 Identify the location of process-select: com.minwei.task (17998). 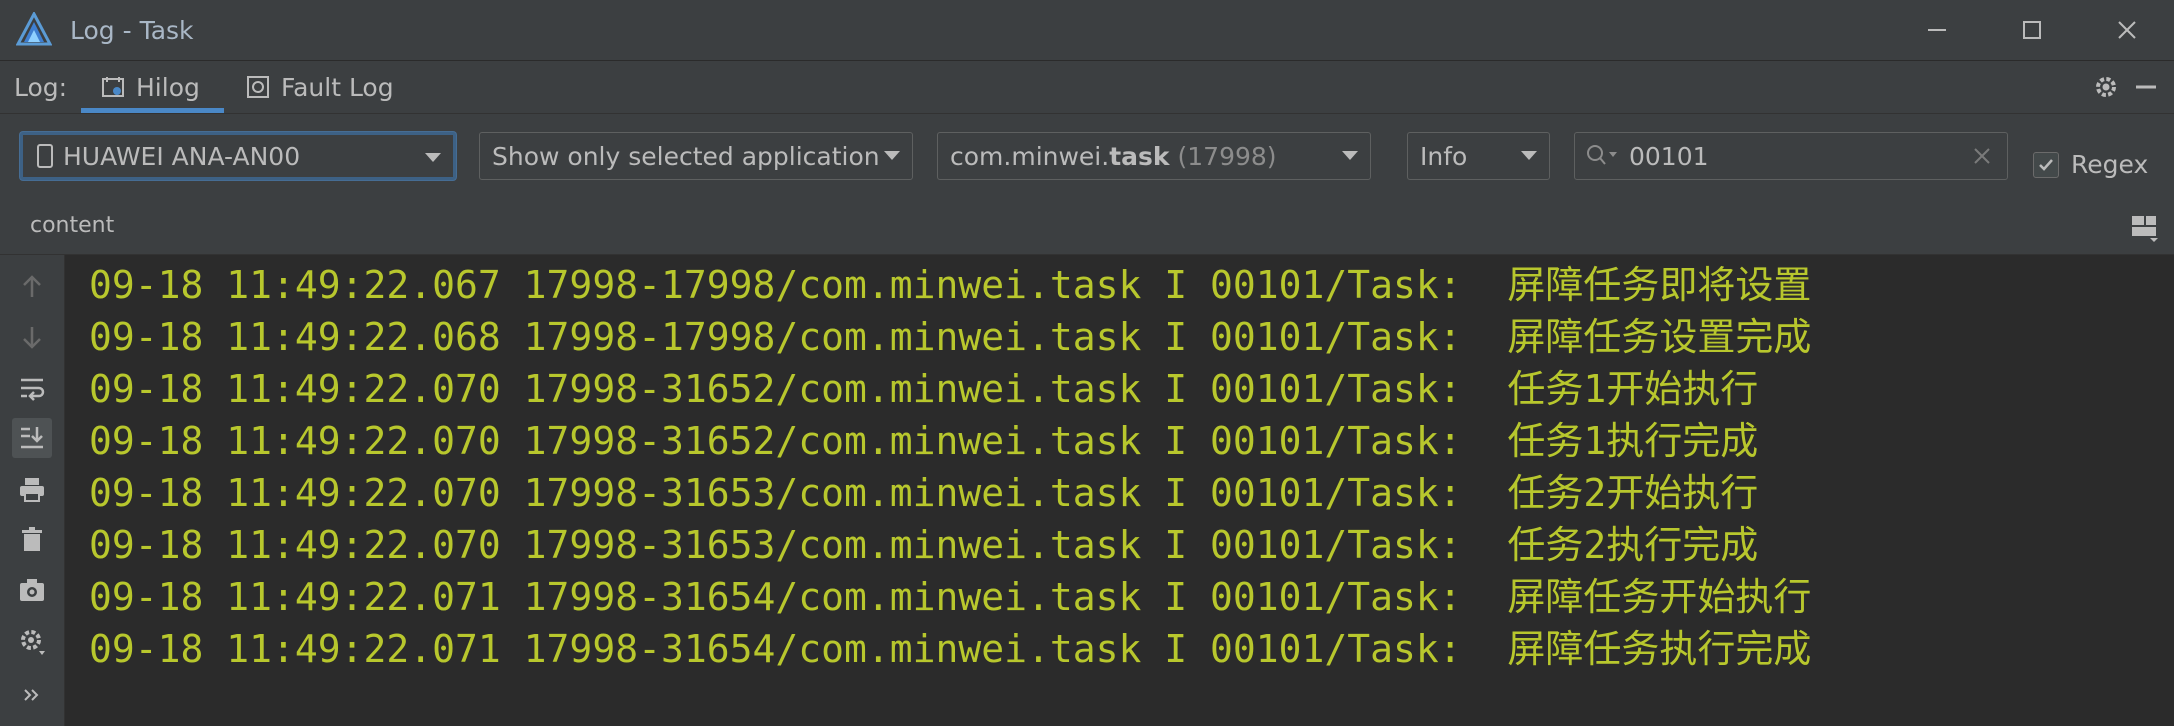
(1154, 156).